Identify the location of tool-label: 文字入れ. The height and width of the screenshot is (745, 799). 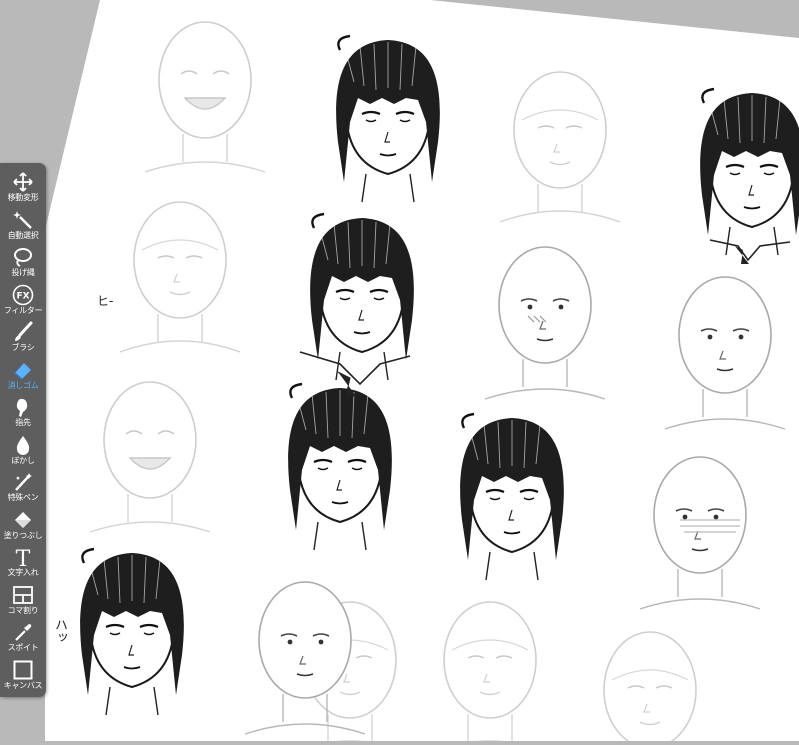
(23, 572).